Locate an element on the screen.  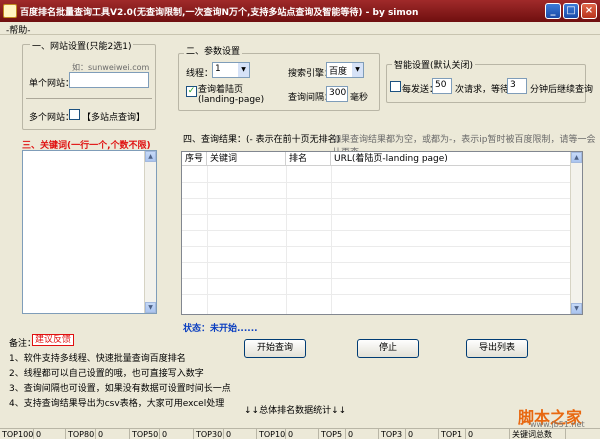
multi-site-label: 多个网站： is located at coordinates (52, 118).